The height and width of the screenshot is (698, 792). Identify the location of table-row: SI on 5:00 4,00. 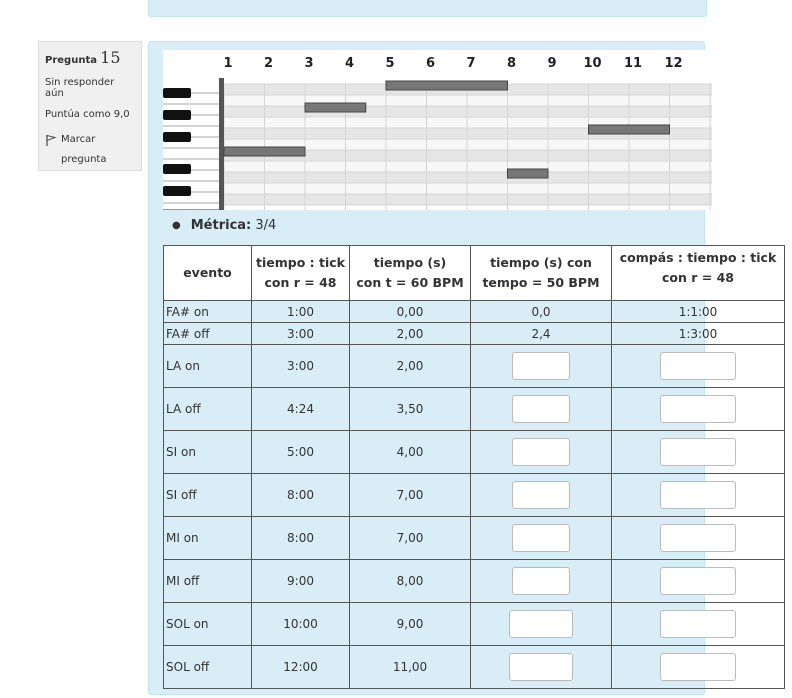
(474, 452).